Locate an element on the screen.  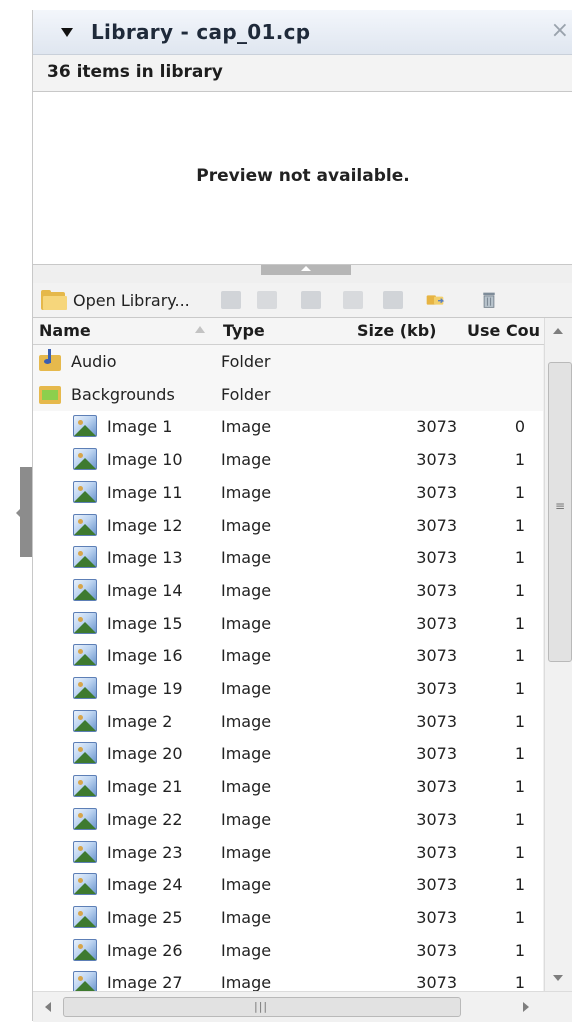
scroll-left-icon is located at coordinates (48, 1007).